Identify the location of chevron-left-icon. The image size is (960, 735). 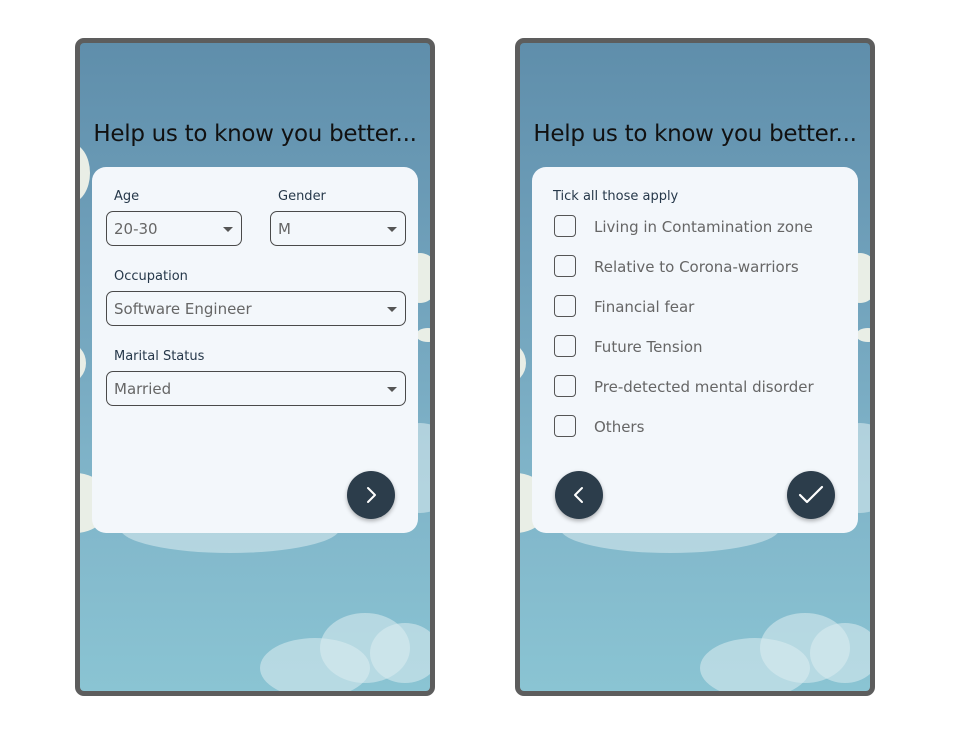
(578, 495).